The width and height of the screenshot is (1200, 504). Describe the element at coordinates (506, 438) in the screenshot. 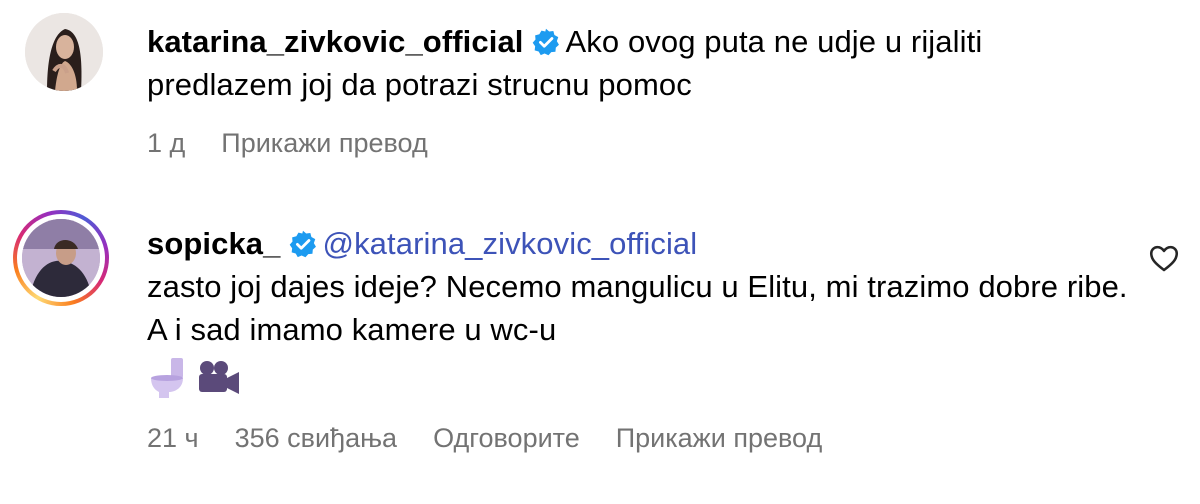

I see `reply-button: Одговорите` at that location.